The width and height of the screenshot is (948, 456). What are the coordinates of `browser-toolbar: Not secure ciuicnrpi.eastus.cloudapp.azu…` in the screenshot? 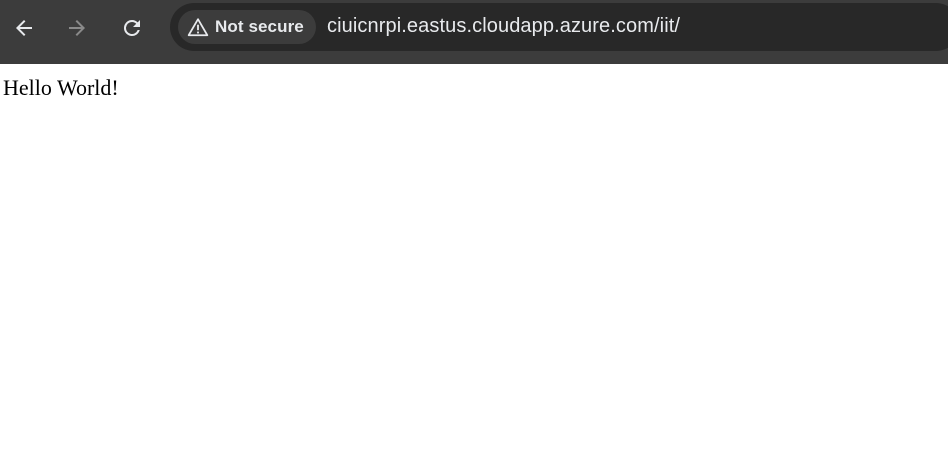 It's located at (474, 28).